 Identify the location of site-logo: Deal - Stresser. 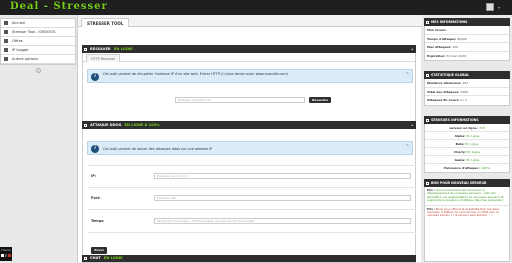
(59, 7).